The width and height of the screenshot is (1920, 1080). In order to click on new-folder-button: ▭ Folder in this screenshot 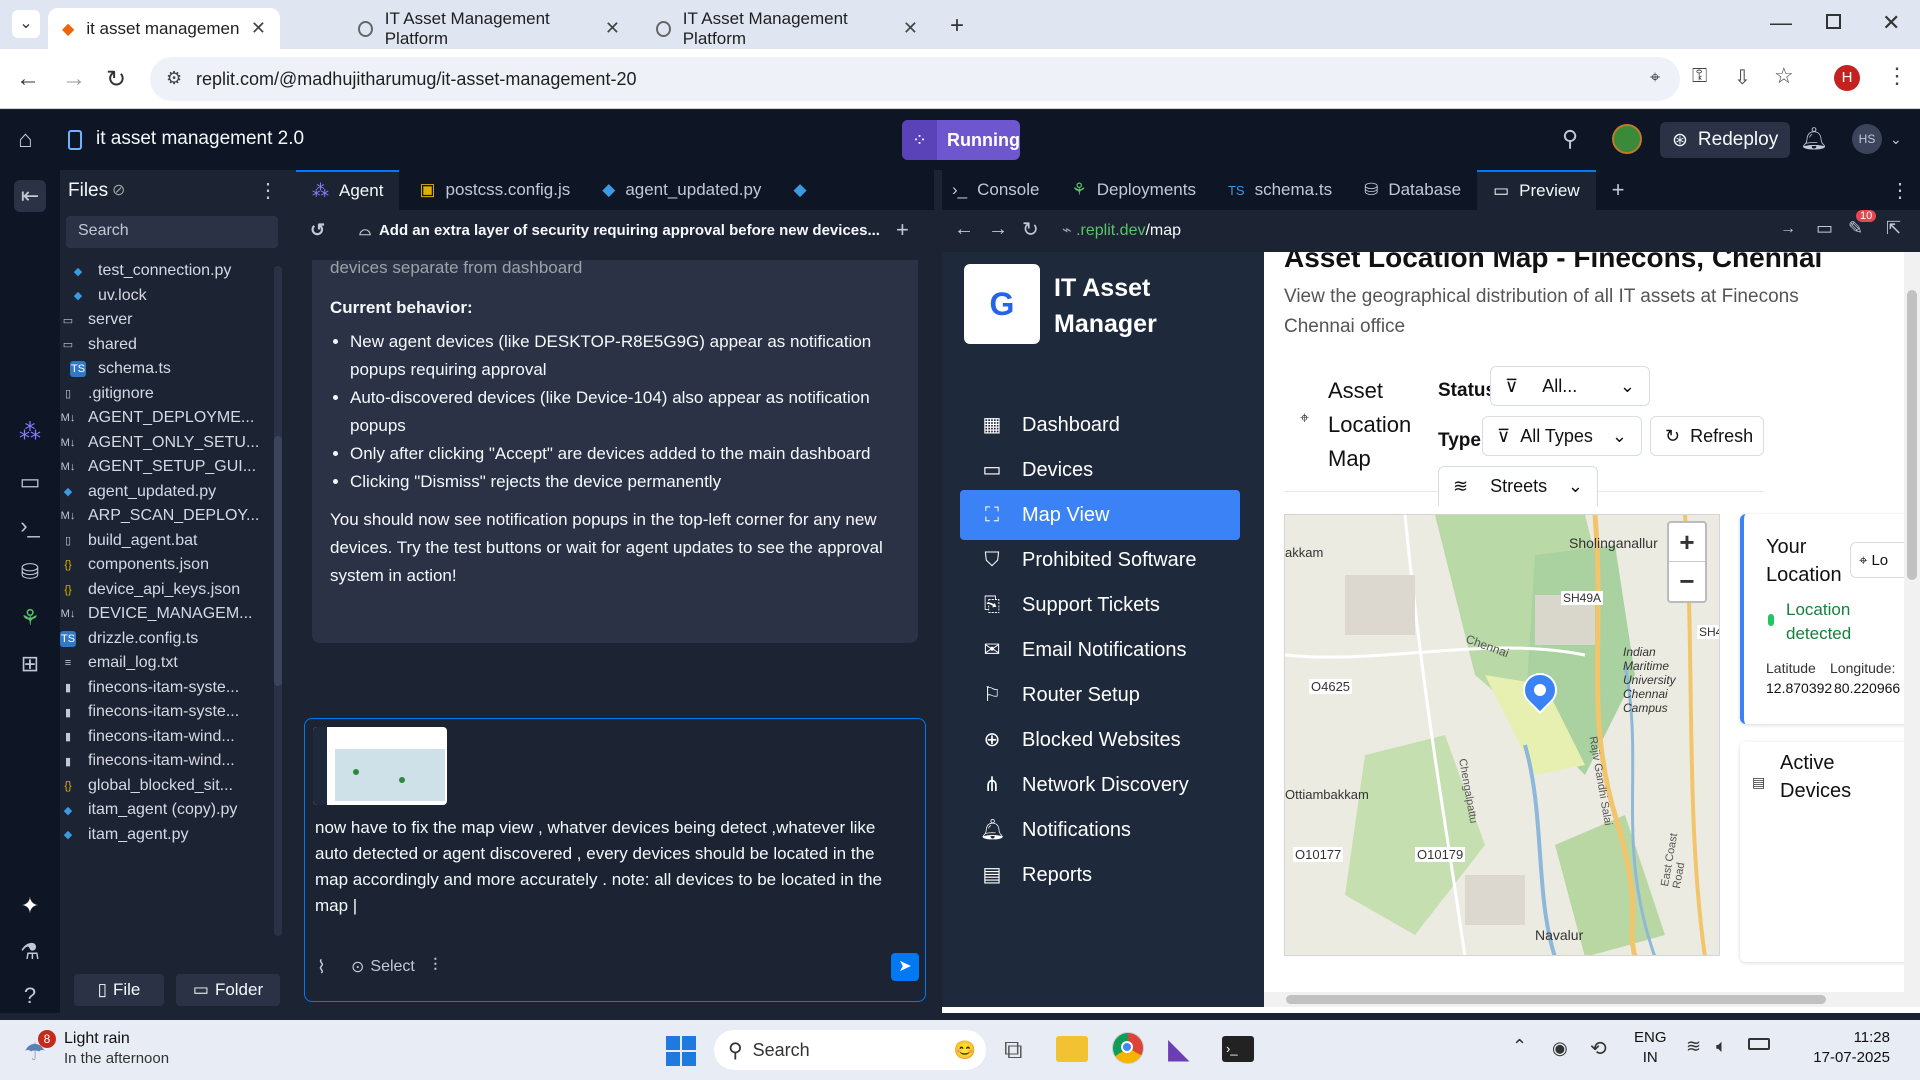, I will do `click(228, 990)`.